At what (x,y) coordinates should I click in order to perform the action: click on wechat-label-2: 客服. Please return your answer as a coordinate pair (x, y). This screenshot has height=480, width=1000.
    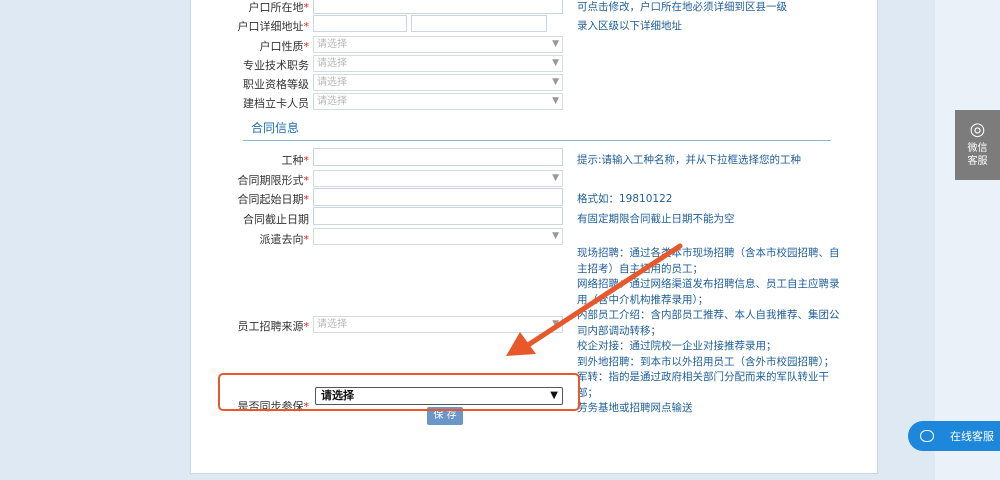
    Looking at the image, I should click on (977, 161).